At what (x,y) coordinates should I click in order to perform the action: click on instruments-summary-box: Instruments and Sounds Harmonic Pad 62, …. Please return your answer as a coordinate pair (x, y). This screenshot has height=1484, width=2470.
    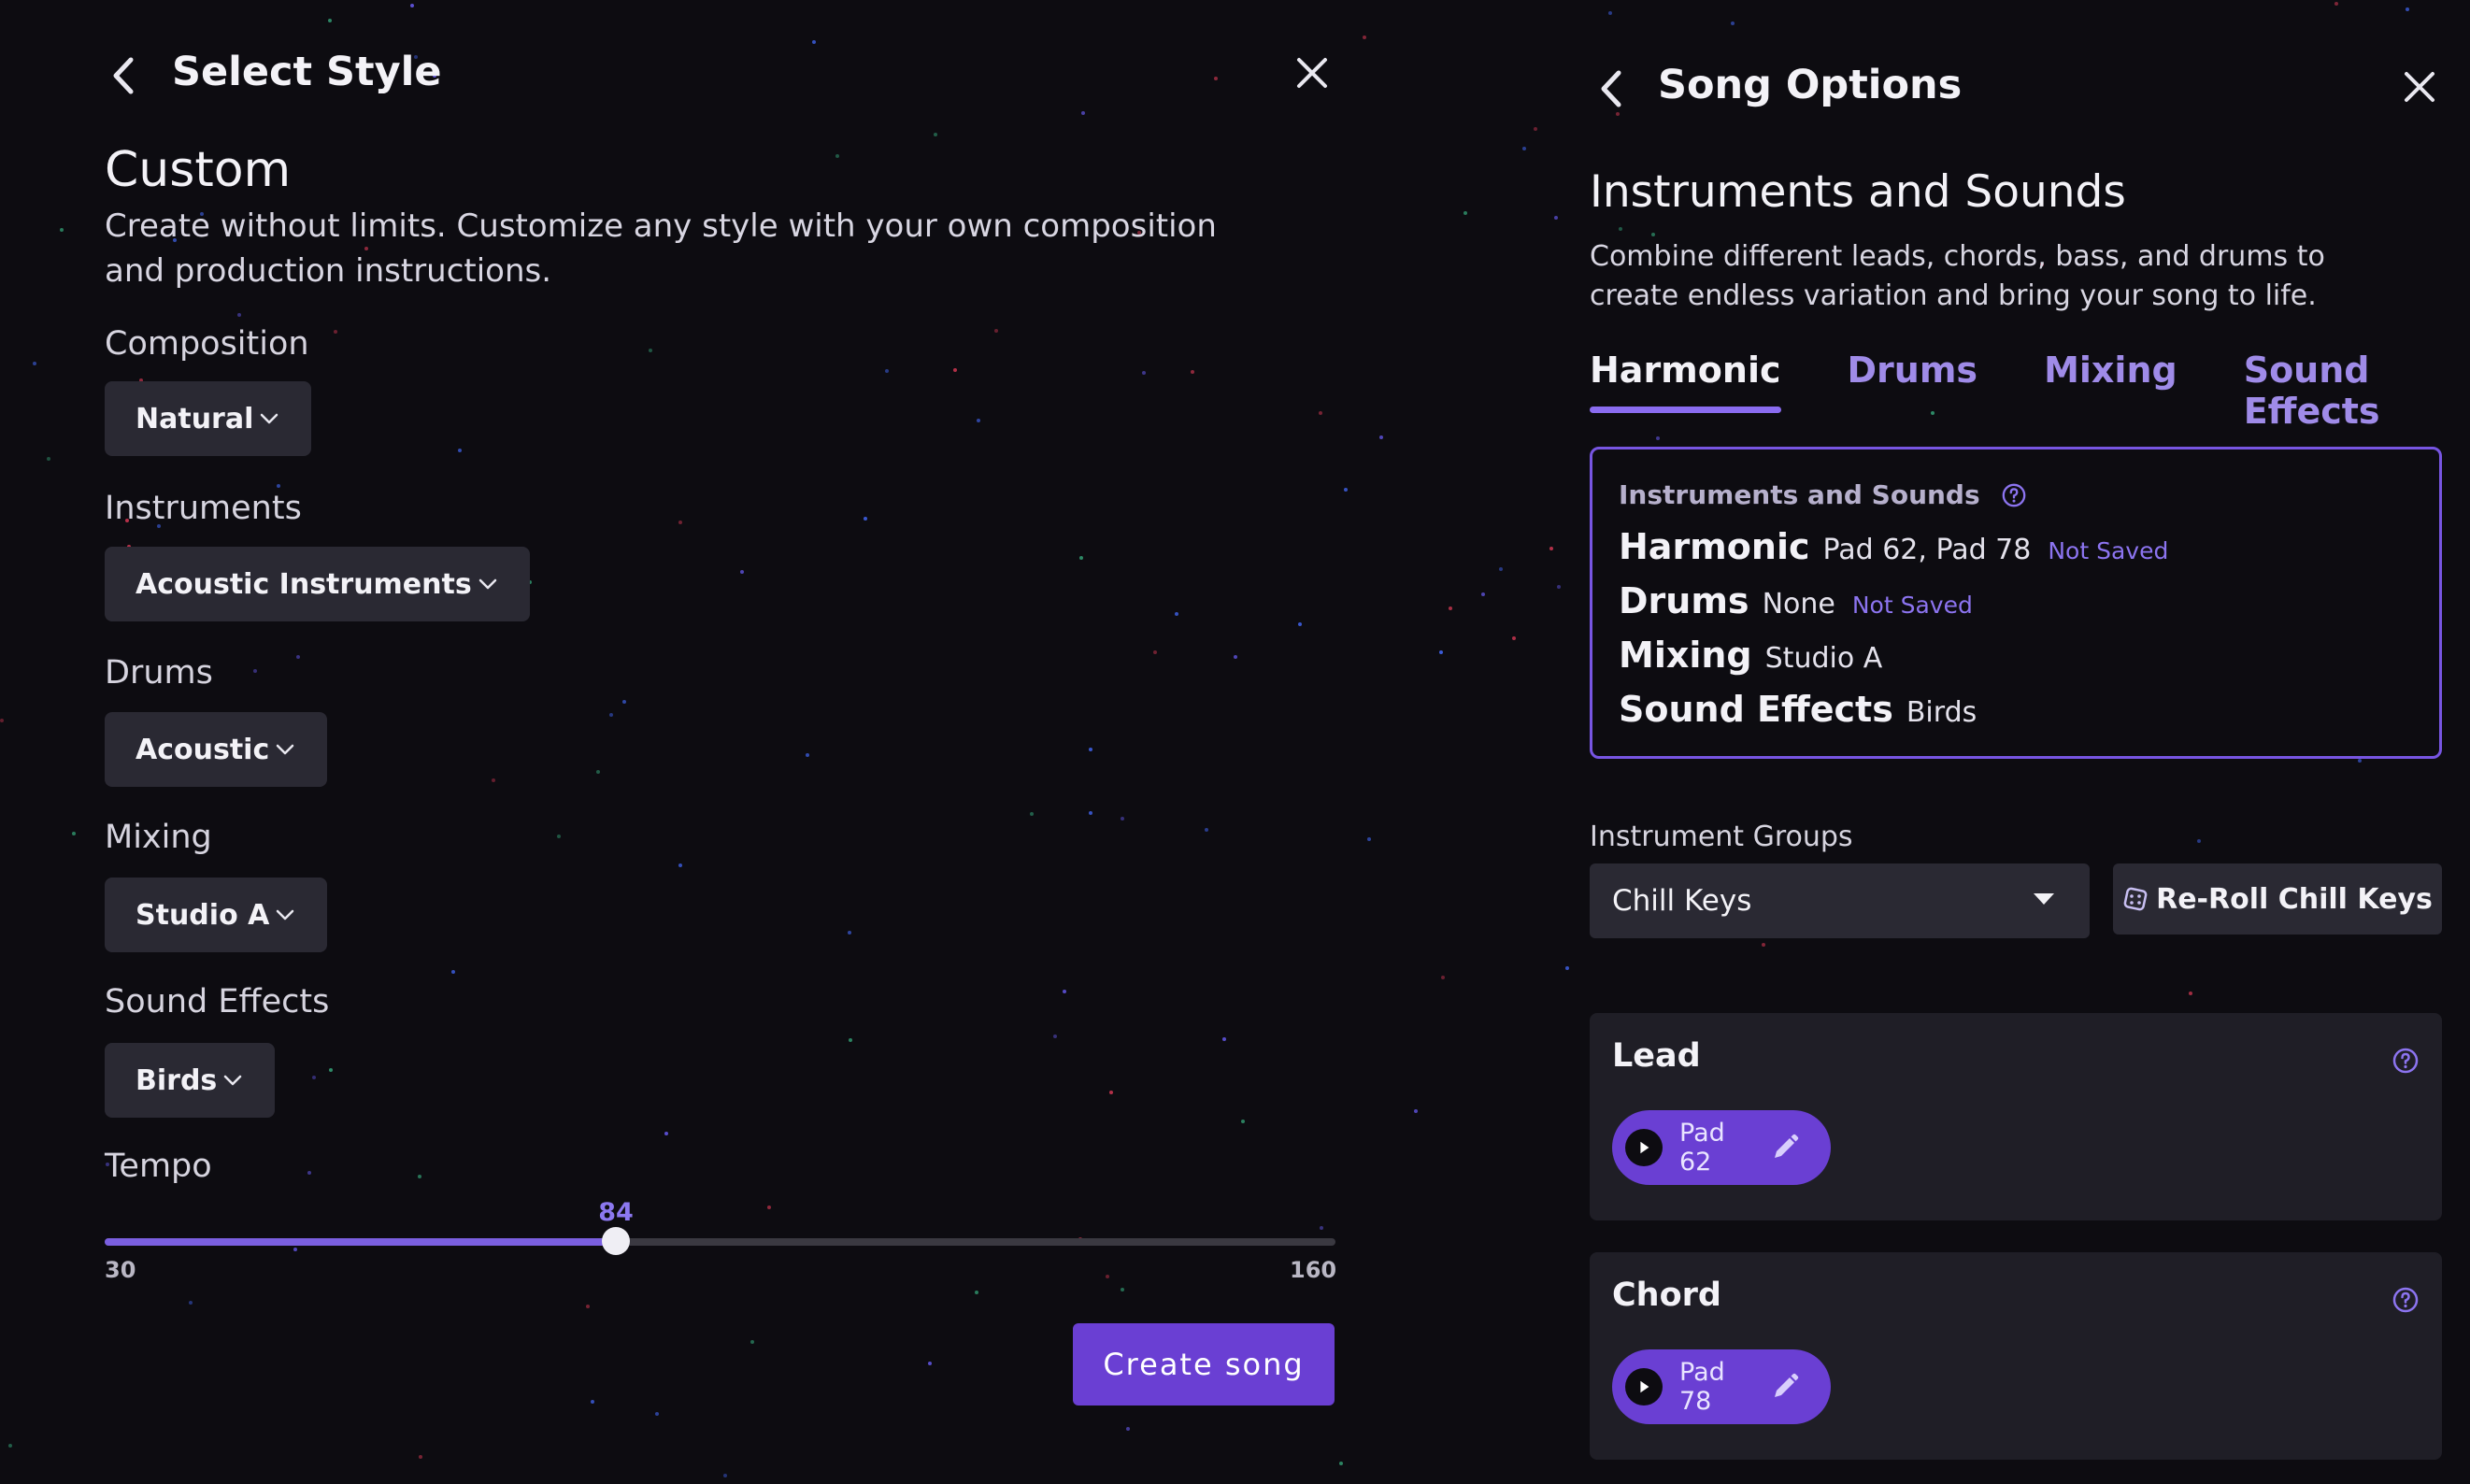
    Looking at the image, I should click on (2016, 603).